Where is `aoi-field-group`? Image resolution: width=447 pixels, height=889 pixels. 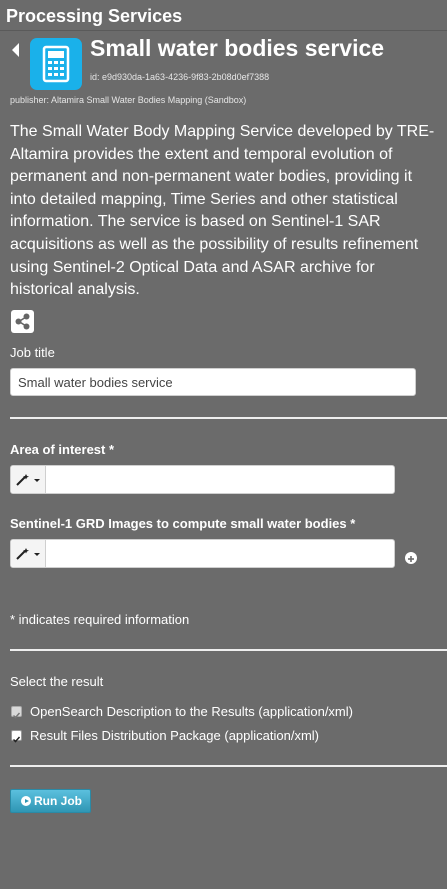 aoi-field-group is located at coordinates (202, 479).